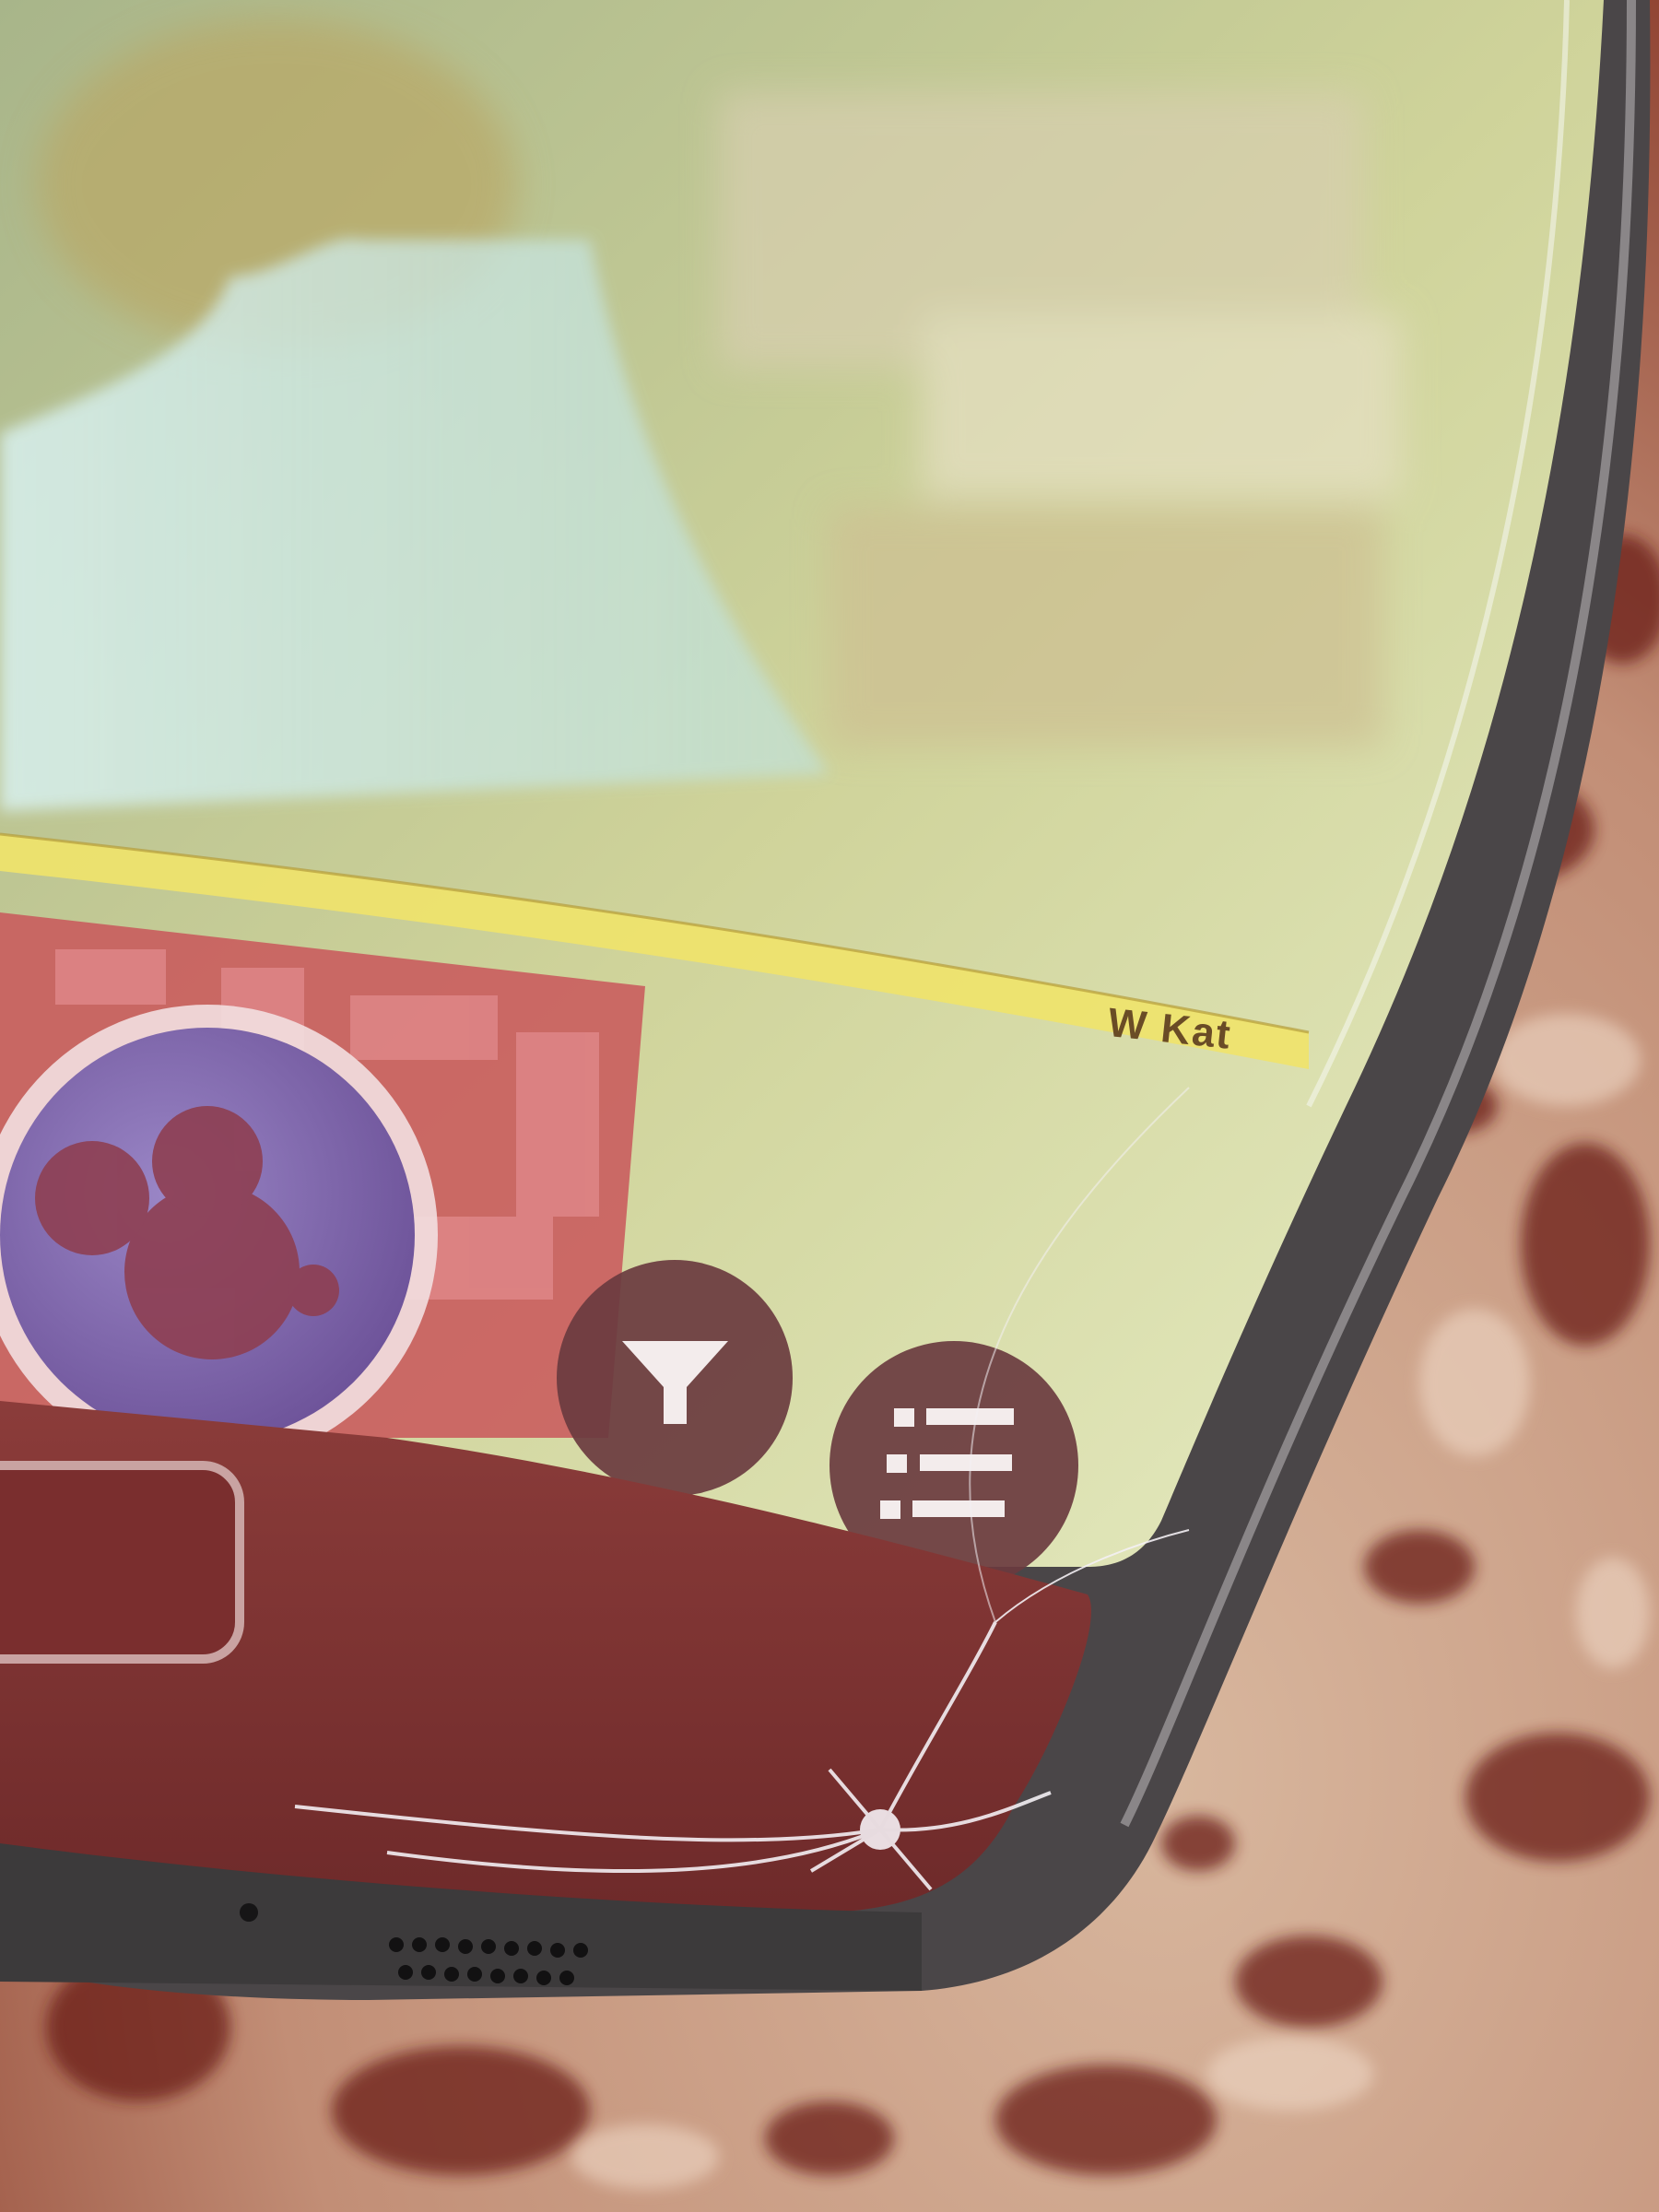 This screenshot has width=1659, height=2212. I want to click on list-icon, so click(947, 1463).